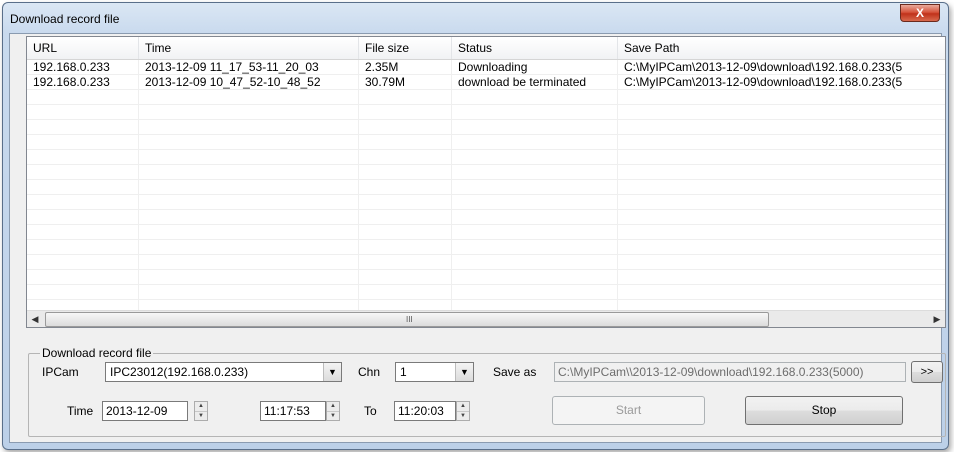  Describe the element at coordinates (515, 372) in the screenshot. I see `save-as-label: Save as` at that location.